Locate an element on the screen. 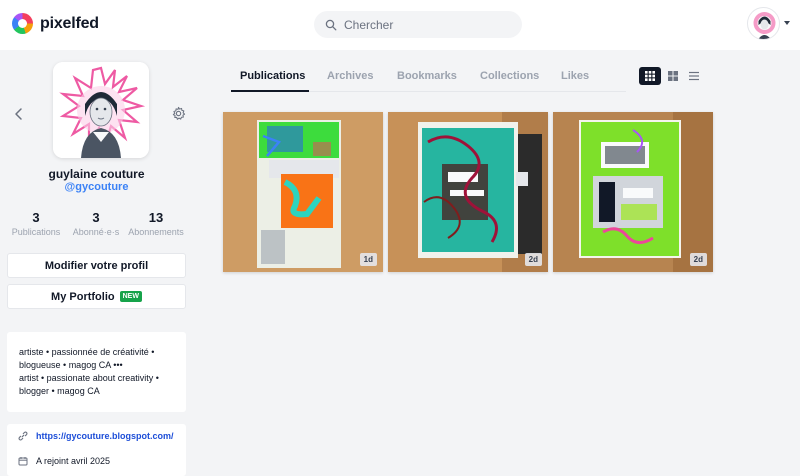  stat-label: Abonné·e·s is located at coordinates (96, 232).